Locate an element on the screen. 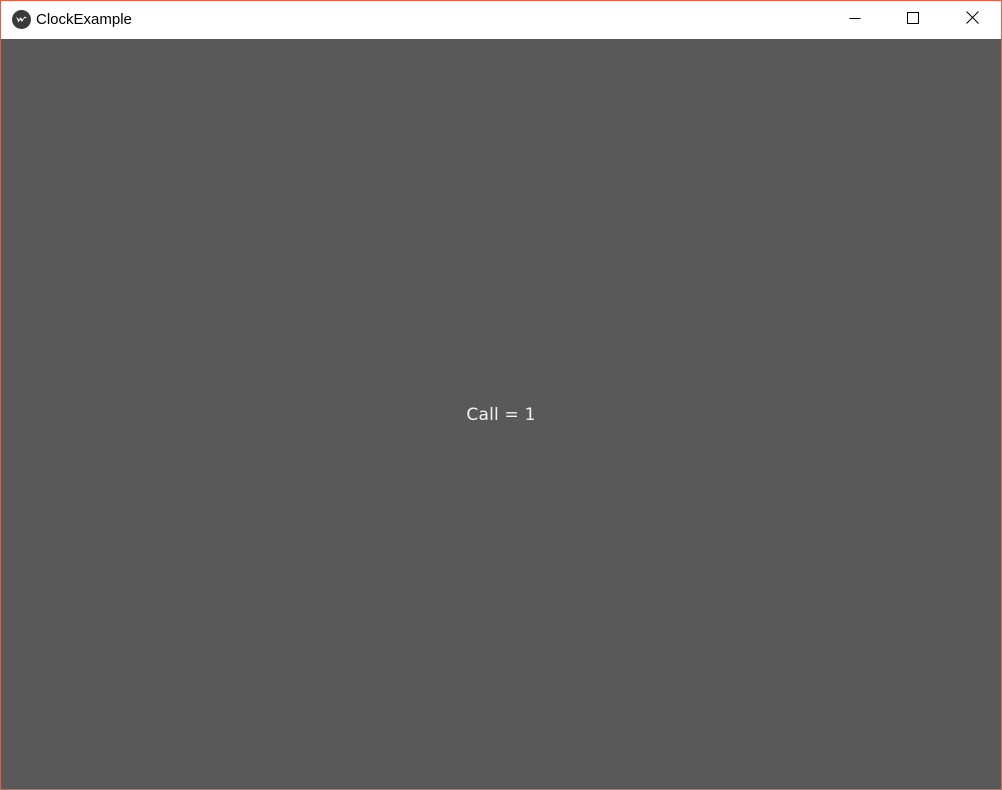  close-button is located at coordinates (972, 20).